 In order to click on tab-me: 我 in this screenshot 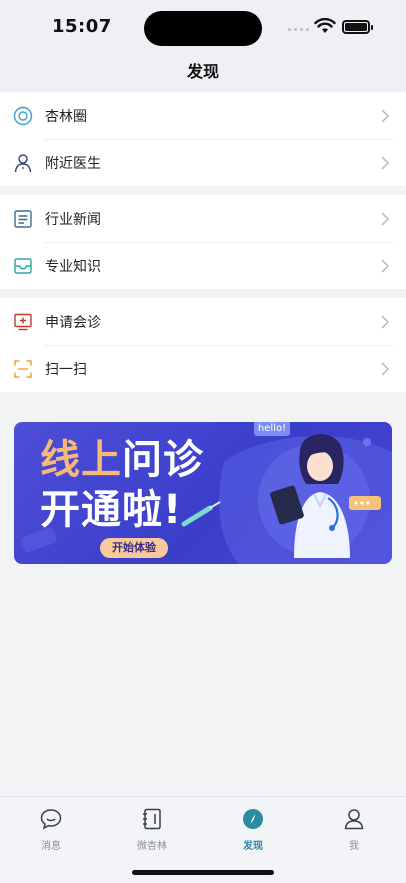, I will do `click(354, 829)`.